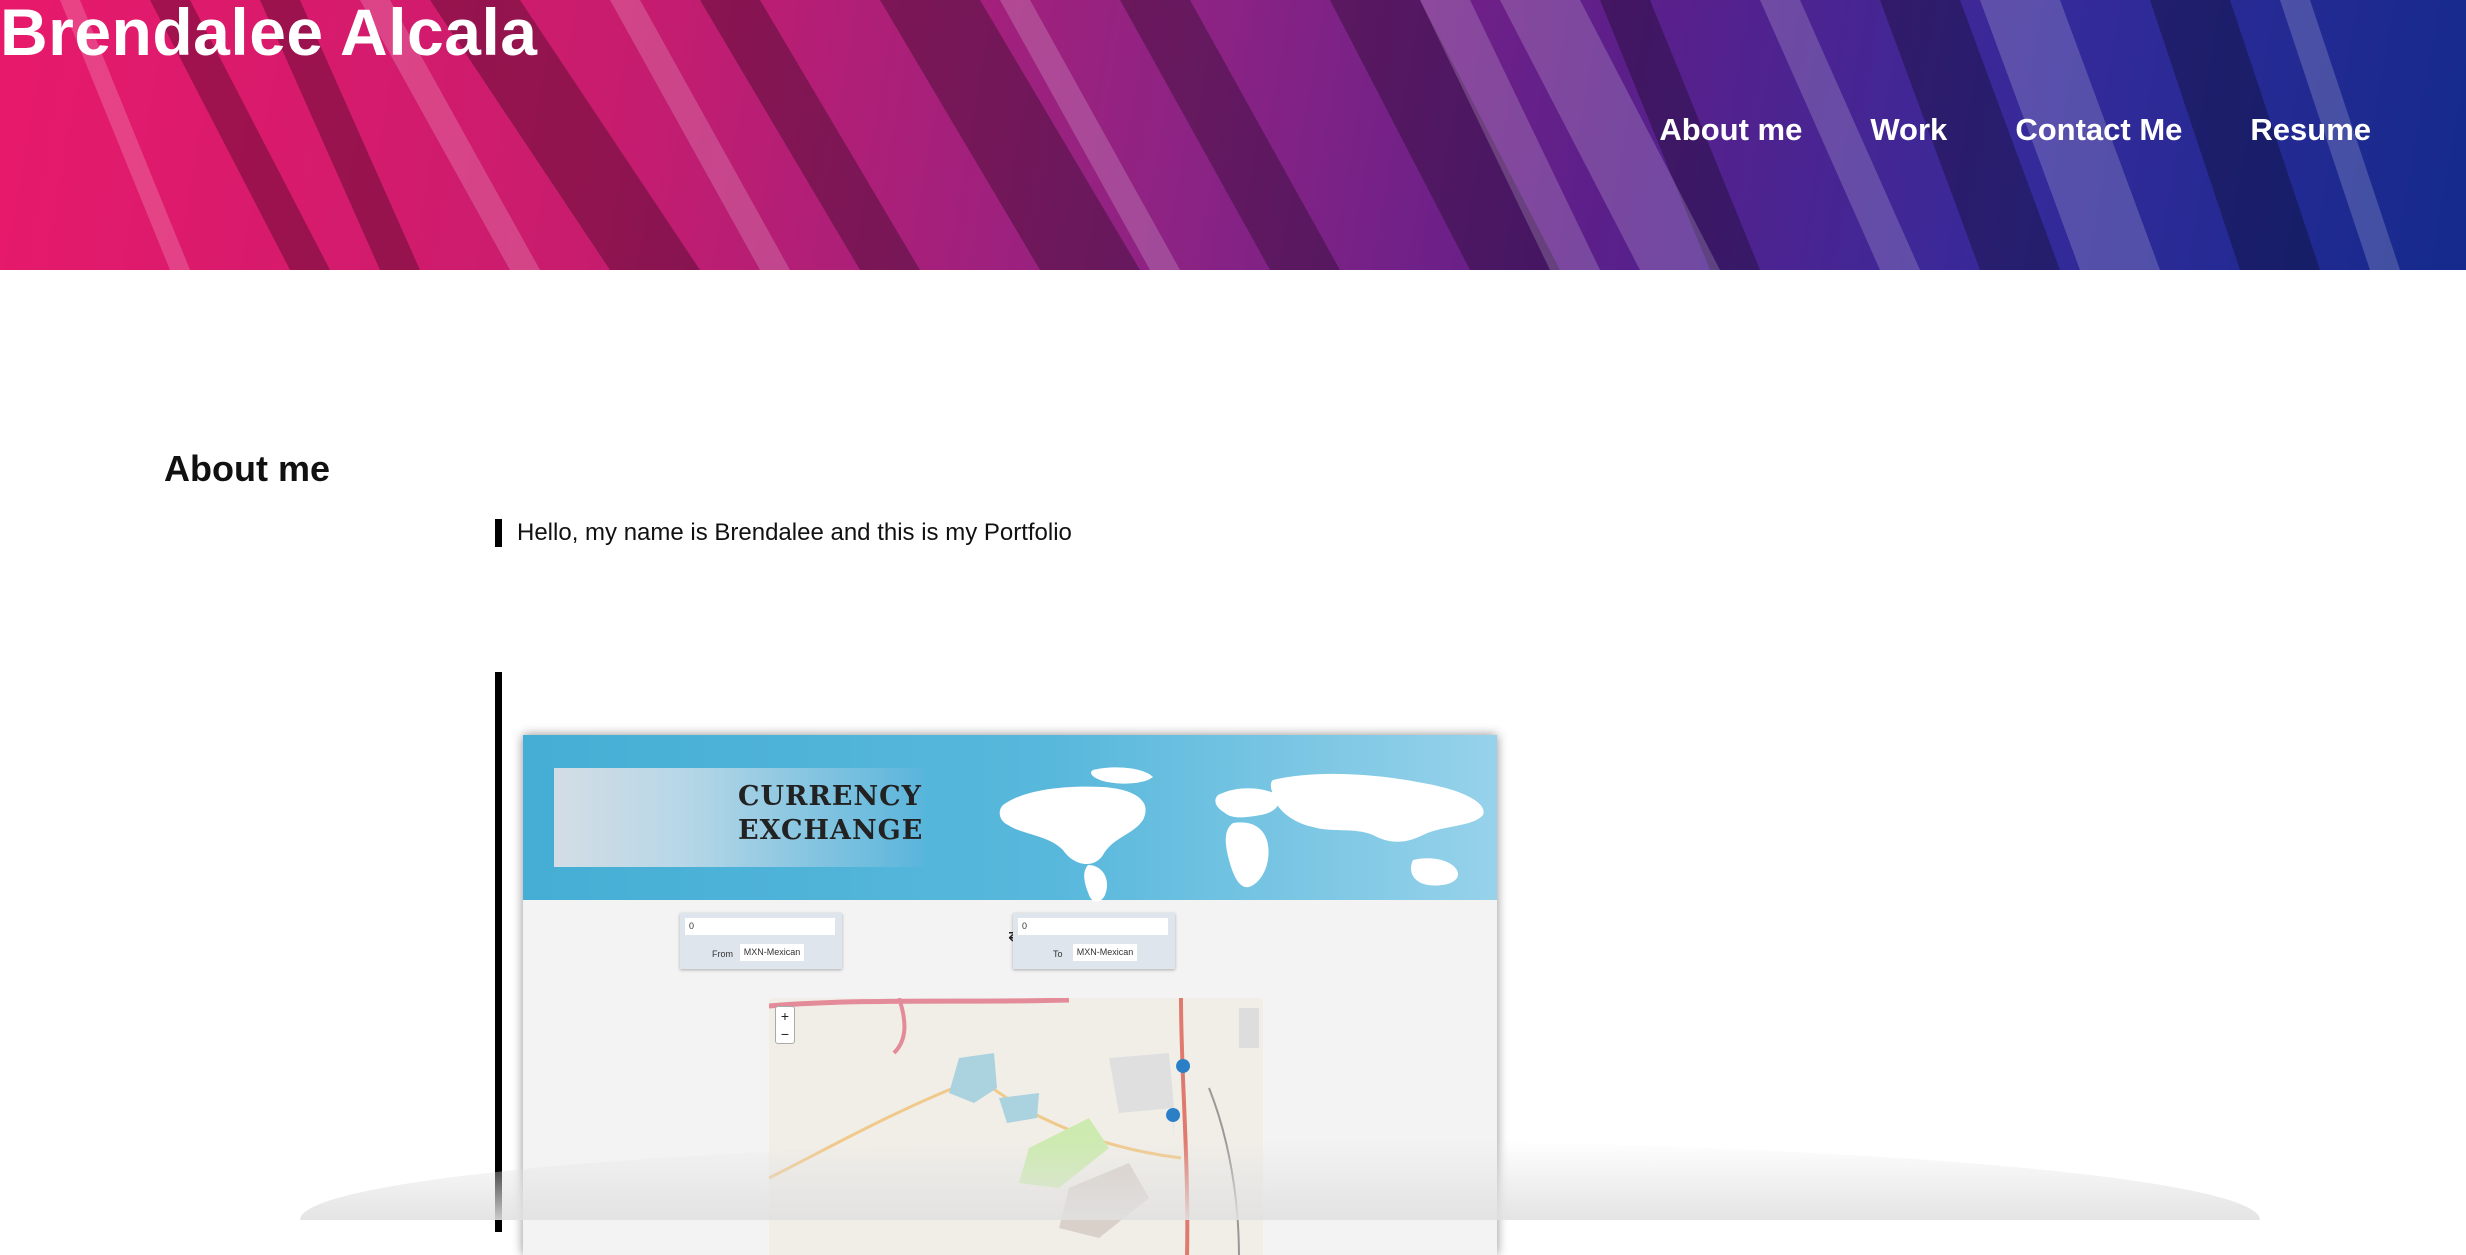 This screenshot has height=1255, width=2466. I want to click on from-currency-select: MXN-Mexican, so click(772, 952).